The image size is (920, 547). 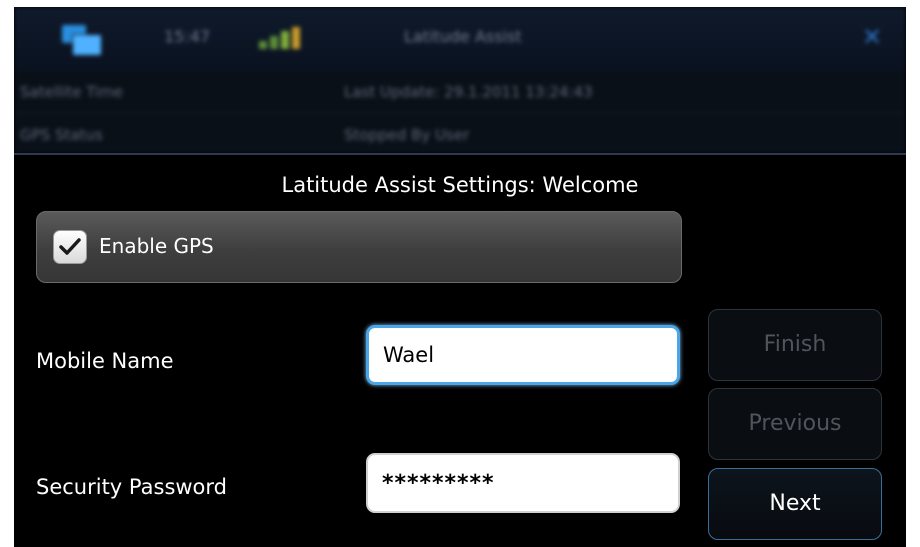 I want to click on security-password-input, so click(x=523, y=483).